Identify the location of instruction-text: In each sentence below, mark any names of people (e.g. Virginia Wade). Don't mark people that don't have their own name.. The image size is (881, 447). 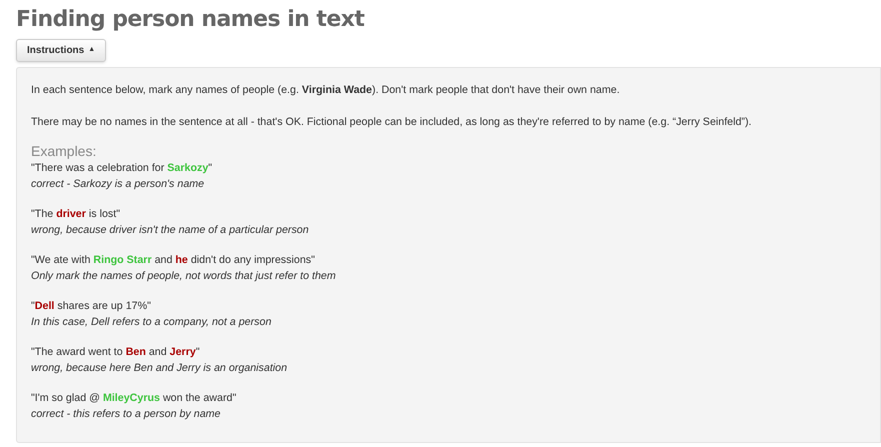
(326, 90).